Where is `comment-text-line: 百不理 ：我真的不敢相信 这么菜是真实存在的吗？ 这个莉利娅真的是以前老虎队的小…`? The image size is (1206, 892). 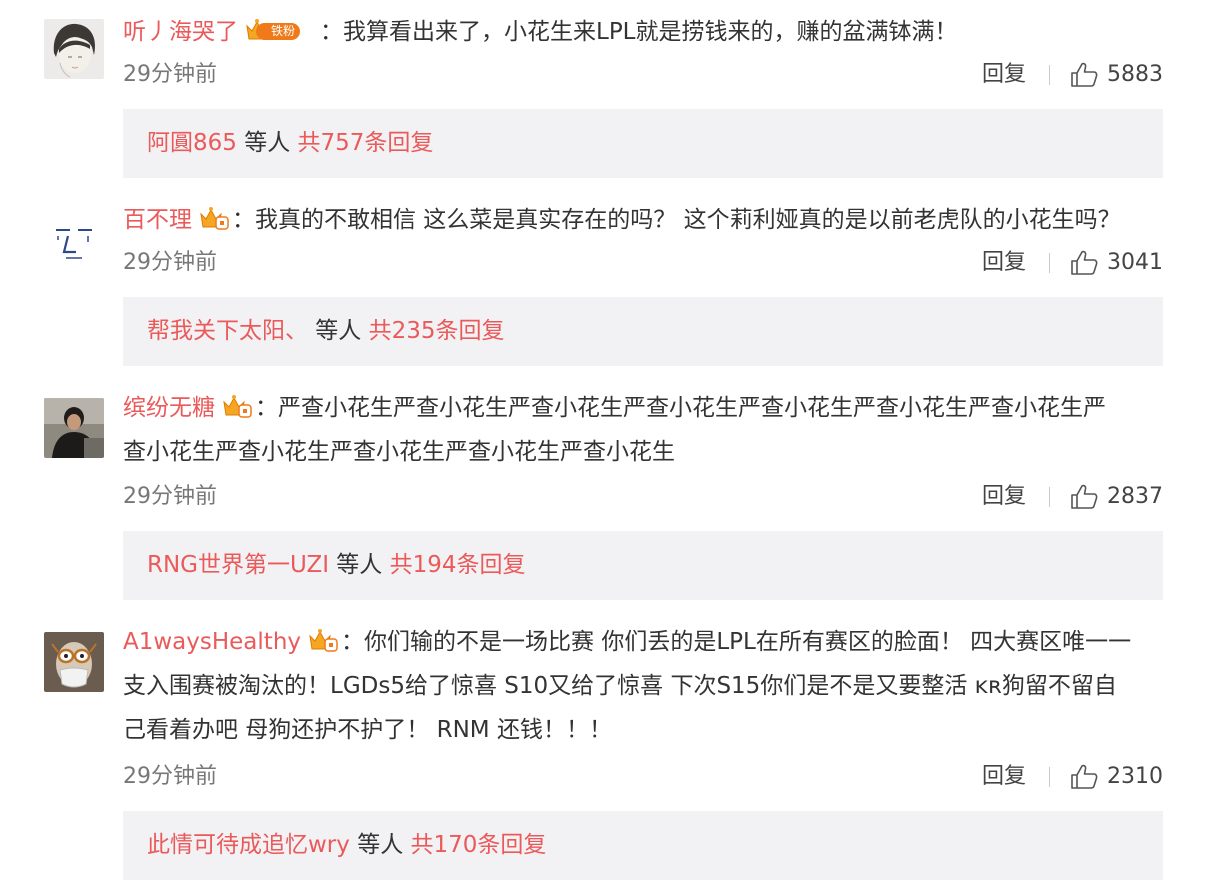
comment-text-line: 百不理 ：我真的不敢相信 这么菜是真实存在的吗？ 这个莉利娅真的是以前老虎队的小… is located at coordinates (643, 220).